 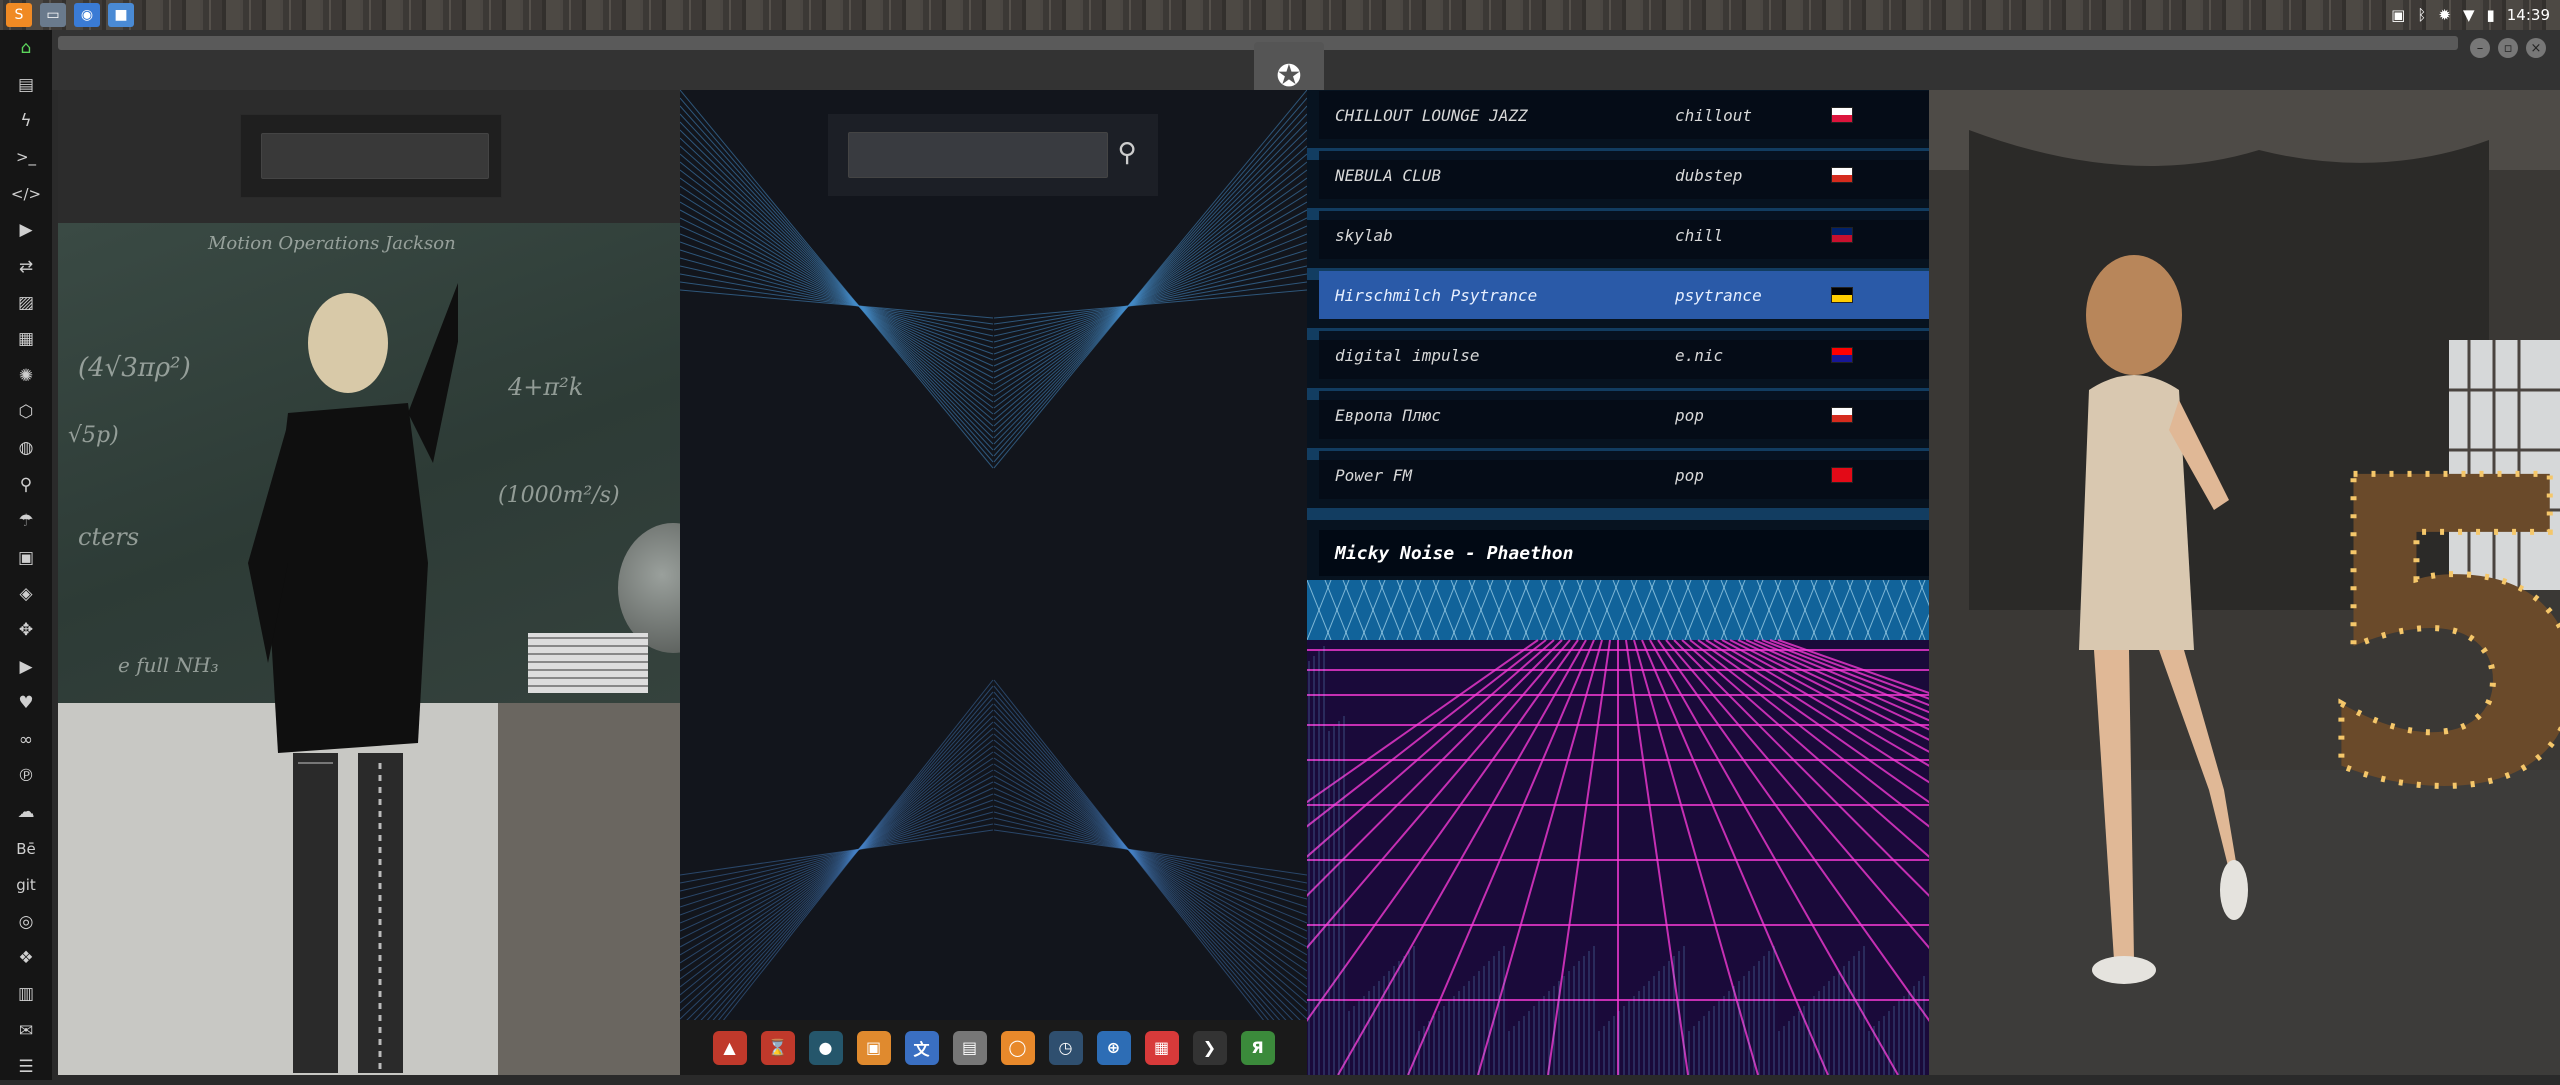 What do you see at coordinates (1017, 1047) in the screenshot?
I see `dock-search-icon: ◯` at bounding box center [1017, 1047].